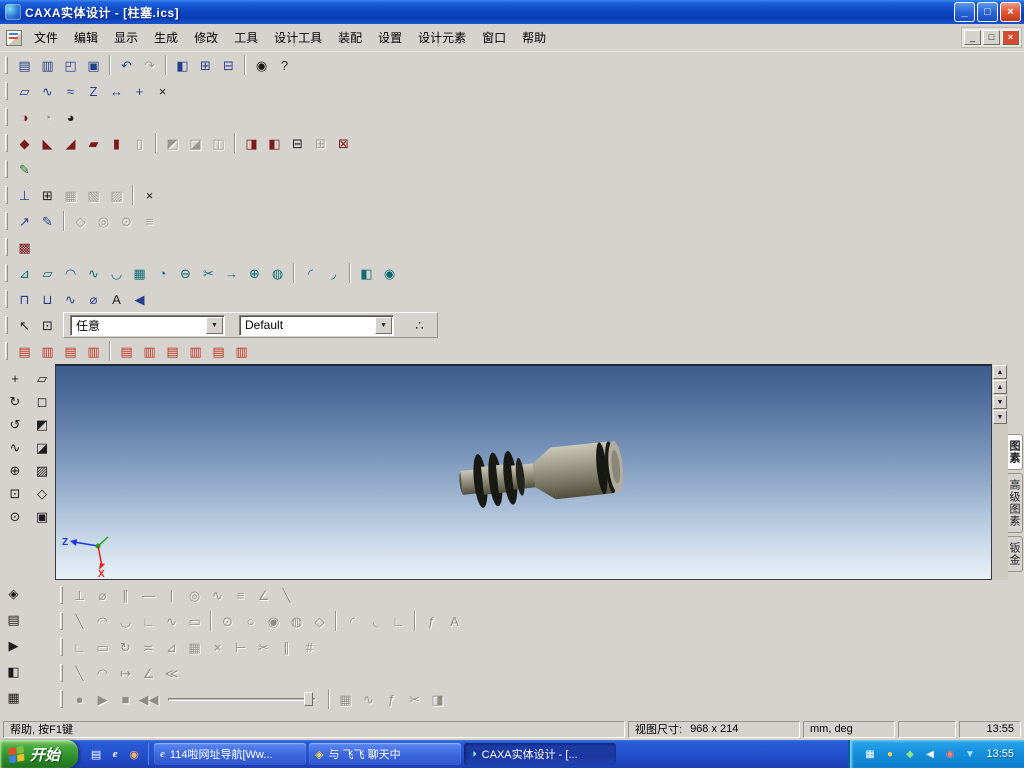  I want to click on view-config-8: ▥, so click(195, 351).